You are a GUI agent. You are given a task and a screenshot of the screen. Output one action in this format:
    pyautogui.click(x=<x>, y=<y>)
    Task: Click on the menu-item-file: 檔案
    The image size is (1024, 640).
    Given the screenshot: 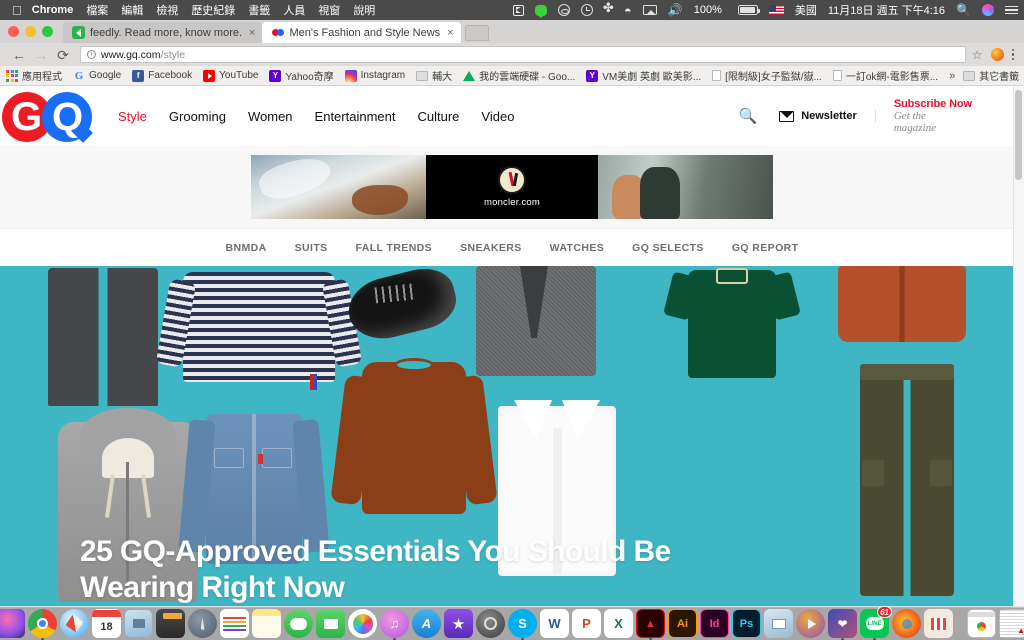 What is the action you would take?
    pyautogui.click(x=97, y=10)
    